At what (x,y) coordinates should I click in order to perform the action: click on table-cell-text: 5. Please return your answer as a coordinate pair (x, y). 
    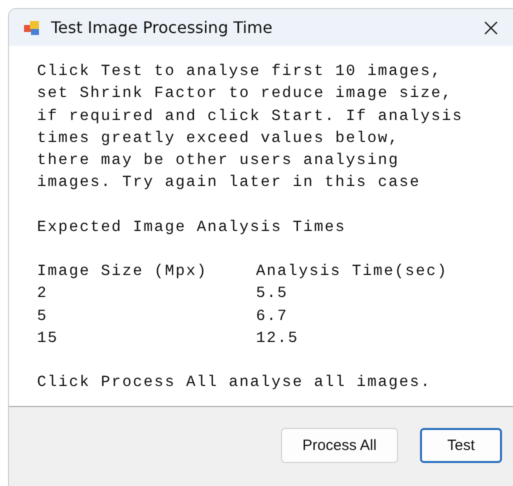
    Looking at the image, I should click on (43, 316).